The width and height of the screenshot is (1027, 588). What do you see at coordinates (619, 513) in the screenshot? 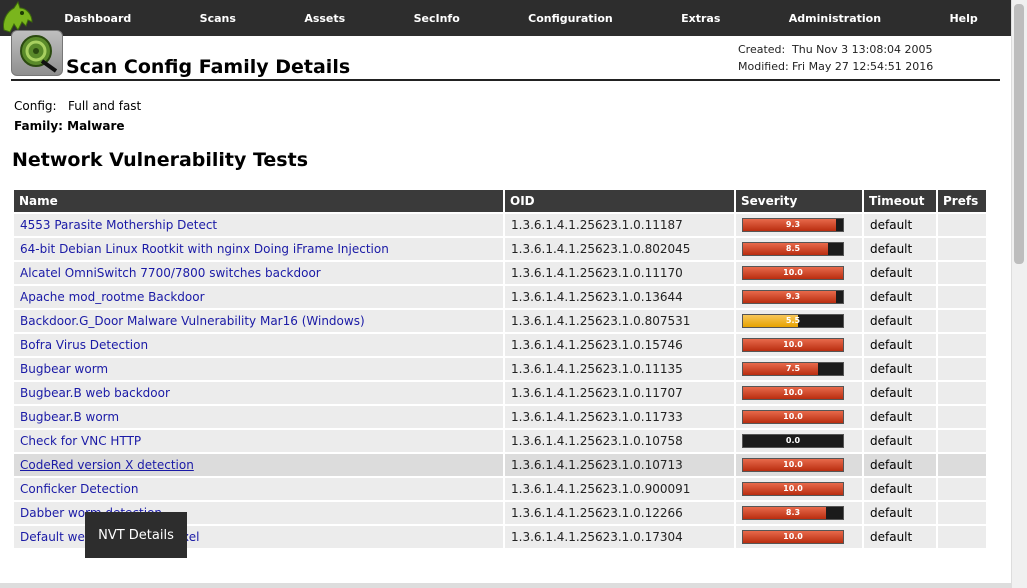
I see `oid-cell: 1.3.6.1.4.1.25623.1.0.12266` at bounding box center [619, 513].